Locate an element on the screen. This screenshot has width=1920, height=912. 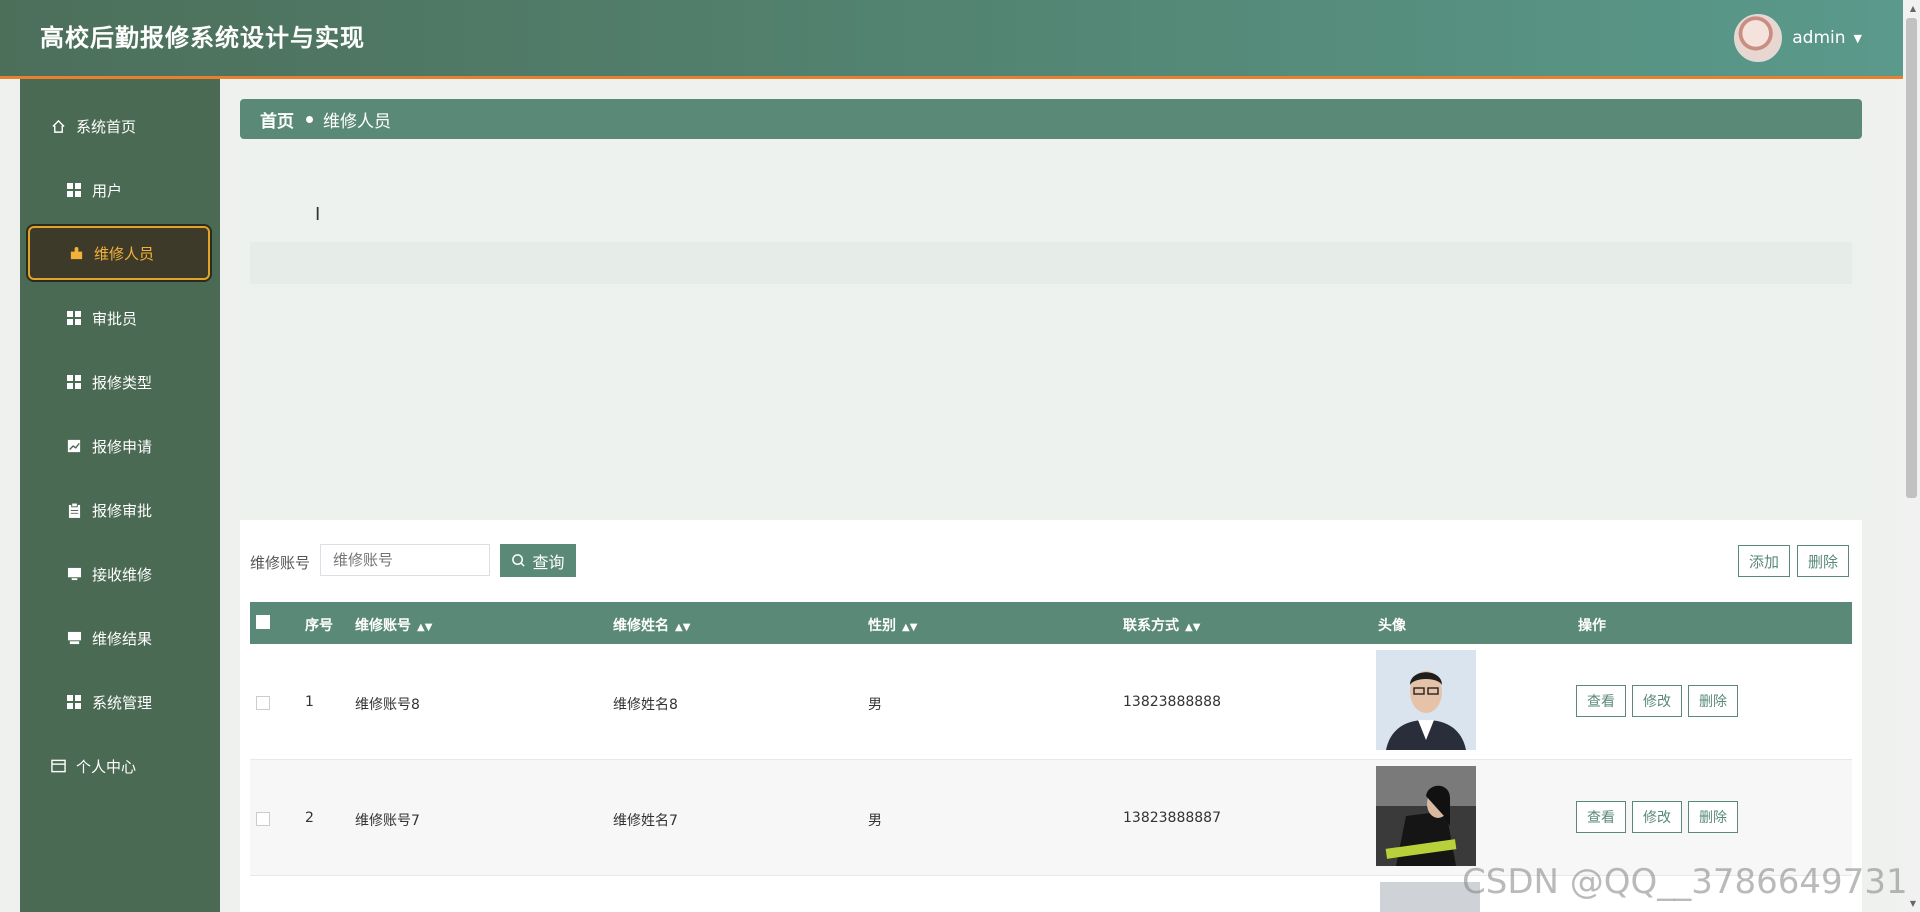
cell-phone: 13823888888 is located at coordinates (1172, 702).